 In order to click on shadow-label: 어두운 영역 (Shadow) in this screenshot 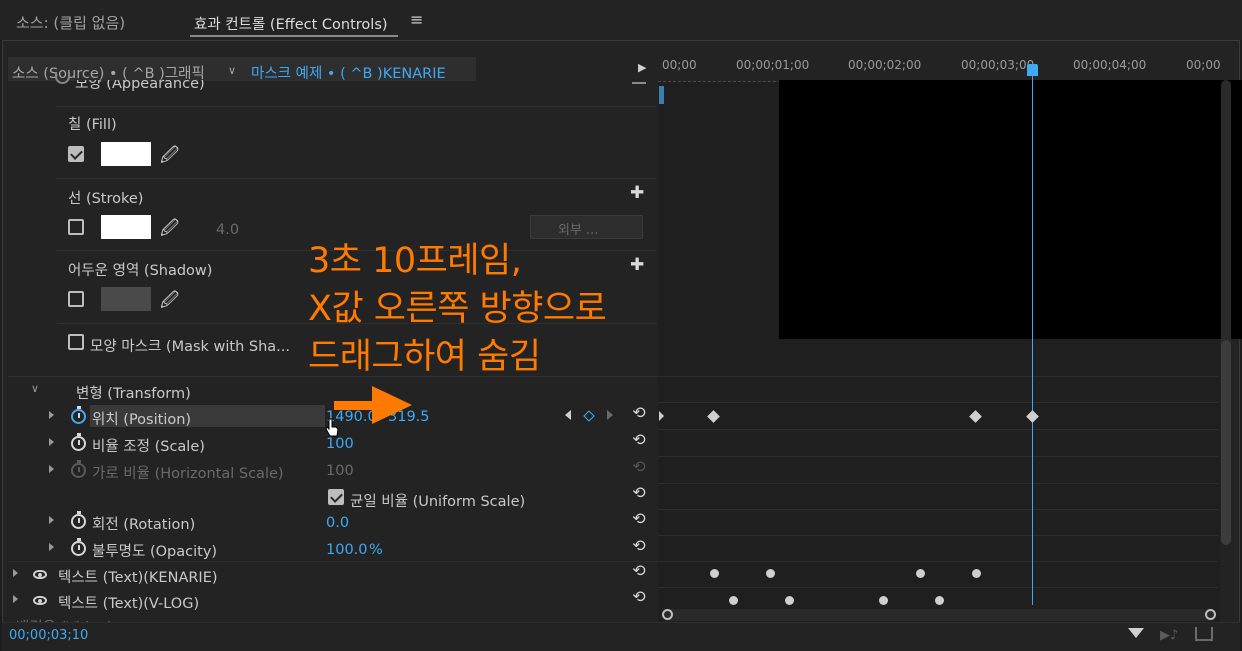, I will do `click(140, 271)`.